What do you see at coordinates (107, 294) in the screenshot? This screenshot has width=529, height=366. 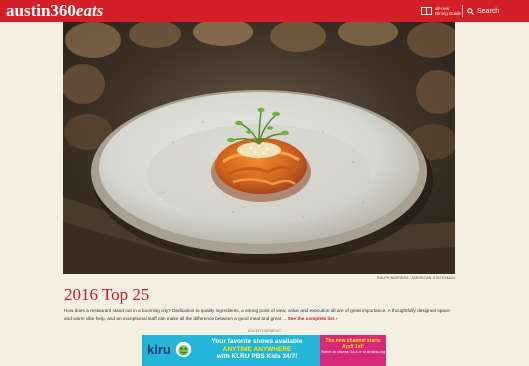 I see `page-title: 2016 Top 25` at bounding box center [107, 294].